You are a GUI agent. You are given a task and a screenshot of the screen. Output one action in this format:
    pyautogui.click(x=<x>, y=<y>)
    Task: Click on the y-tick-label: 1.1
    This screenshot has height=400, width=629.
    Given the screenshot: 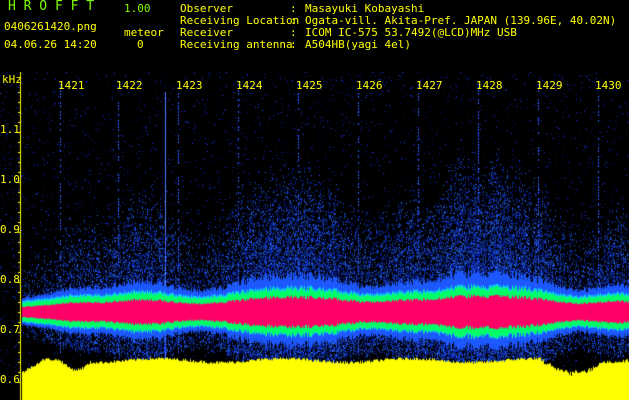 What is the action you would take?
    pyautogui.click(x=10, y=129)
    